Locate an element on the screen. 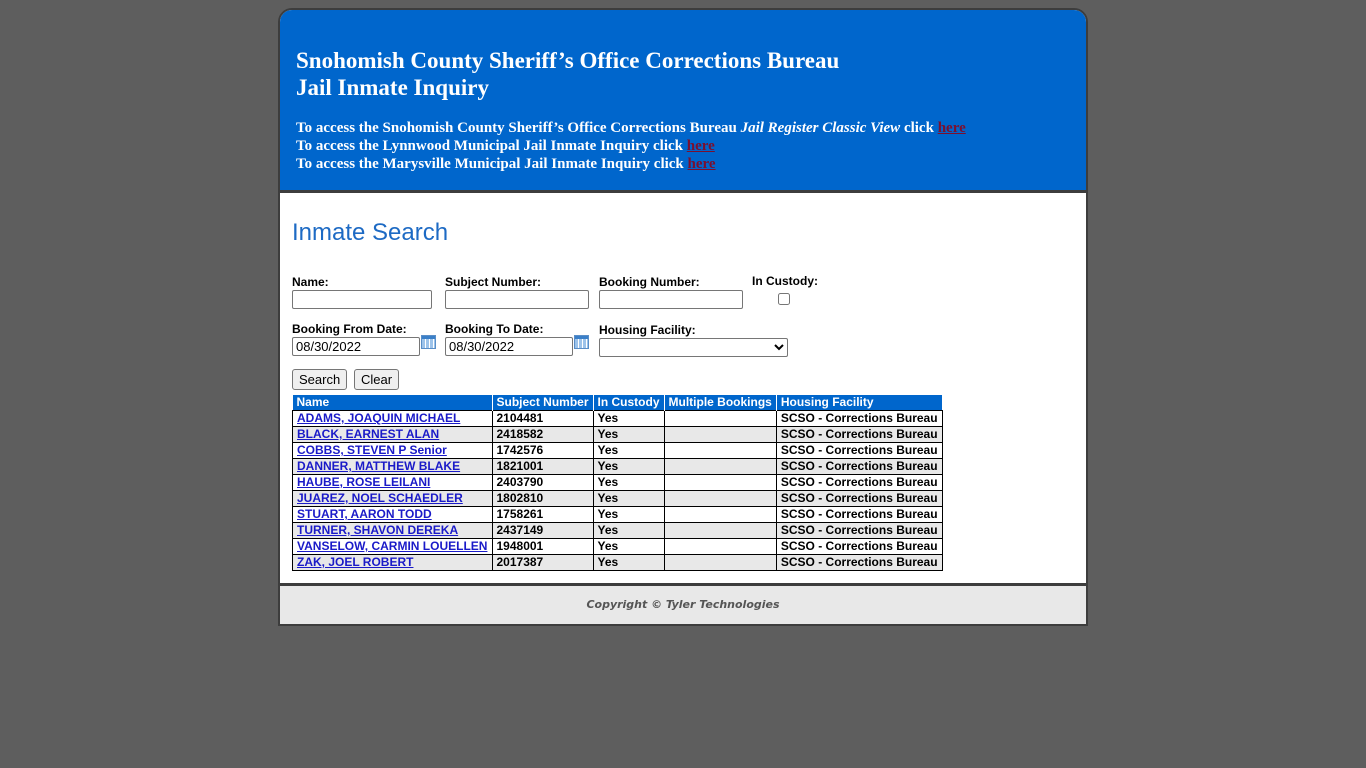 This screenshot has width=1366, height=768. inmate-name-cell: HAUBE, ROSE LEILANI is located at coordinates (392, 482).